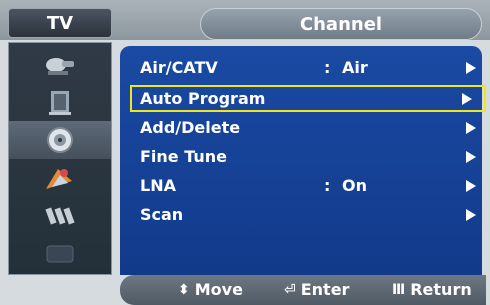 The image size is (490, 305). What do you see at coordinates (184, 156) in the screenshot?
I see `menu-item-label: Fine Tune` at bounding box center [184, 156].